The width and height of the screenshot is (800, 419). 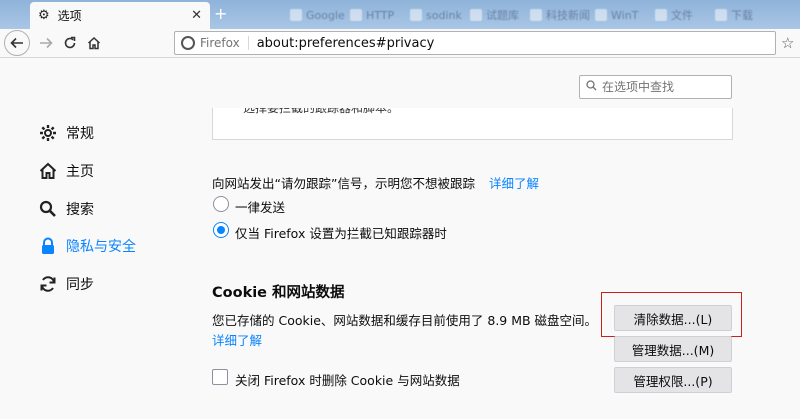 What do you see at coordinates (787, 43) in the screenshot?
I see `bookmark-star-icon: ☆` at bounding box center [787, 43].